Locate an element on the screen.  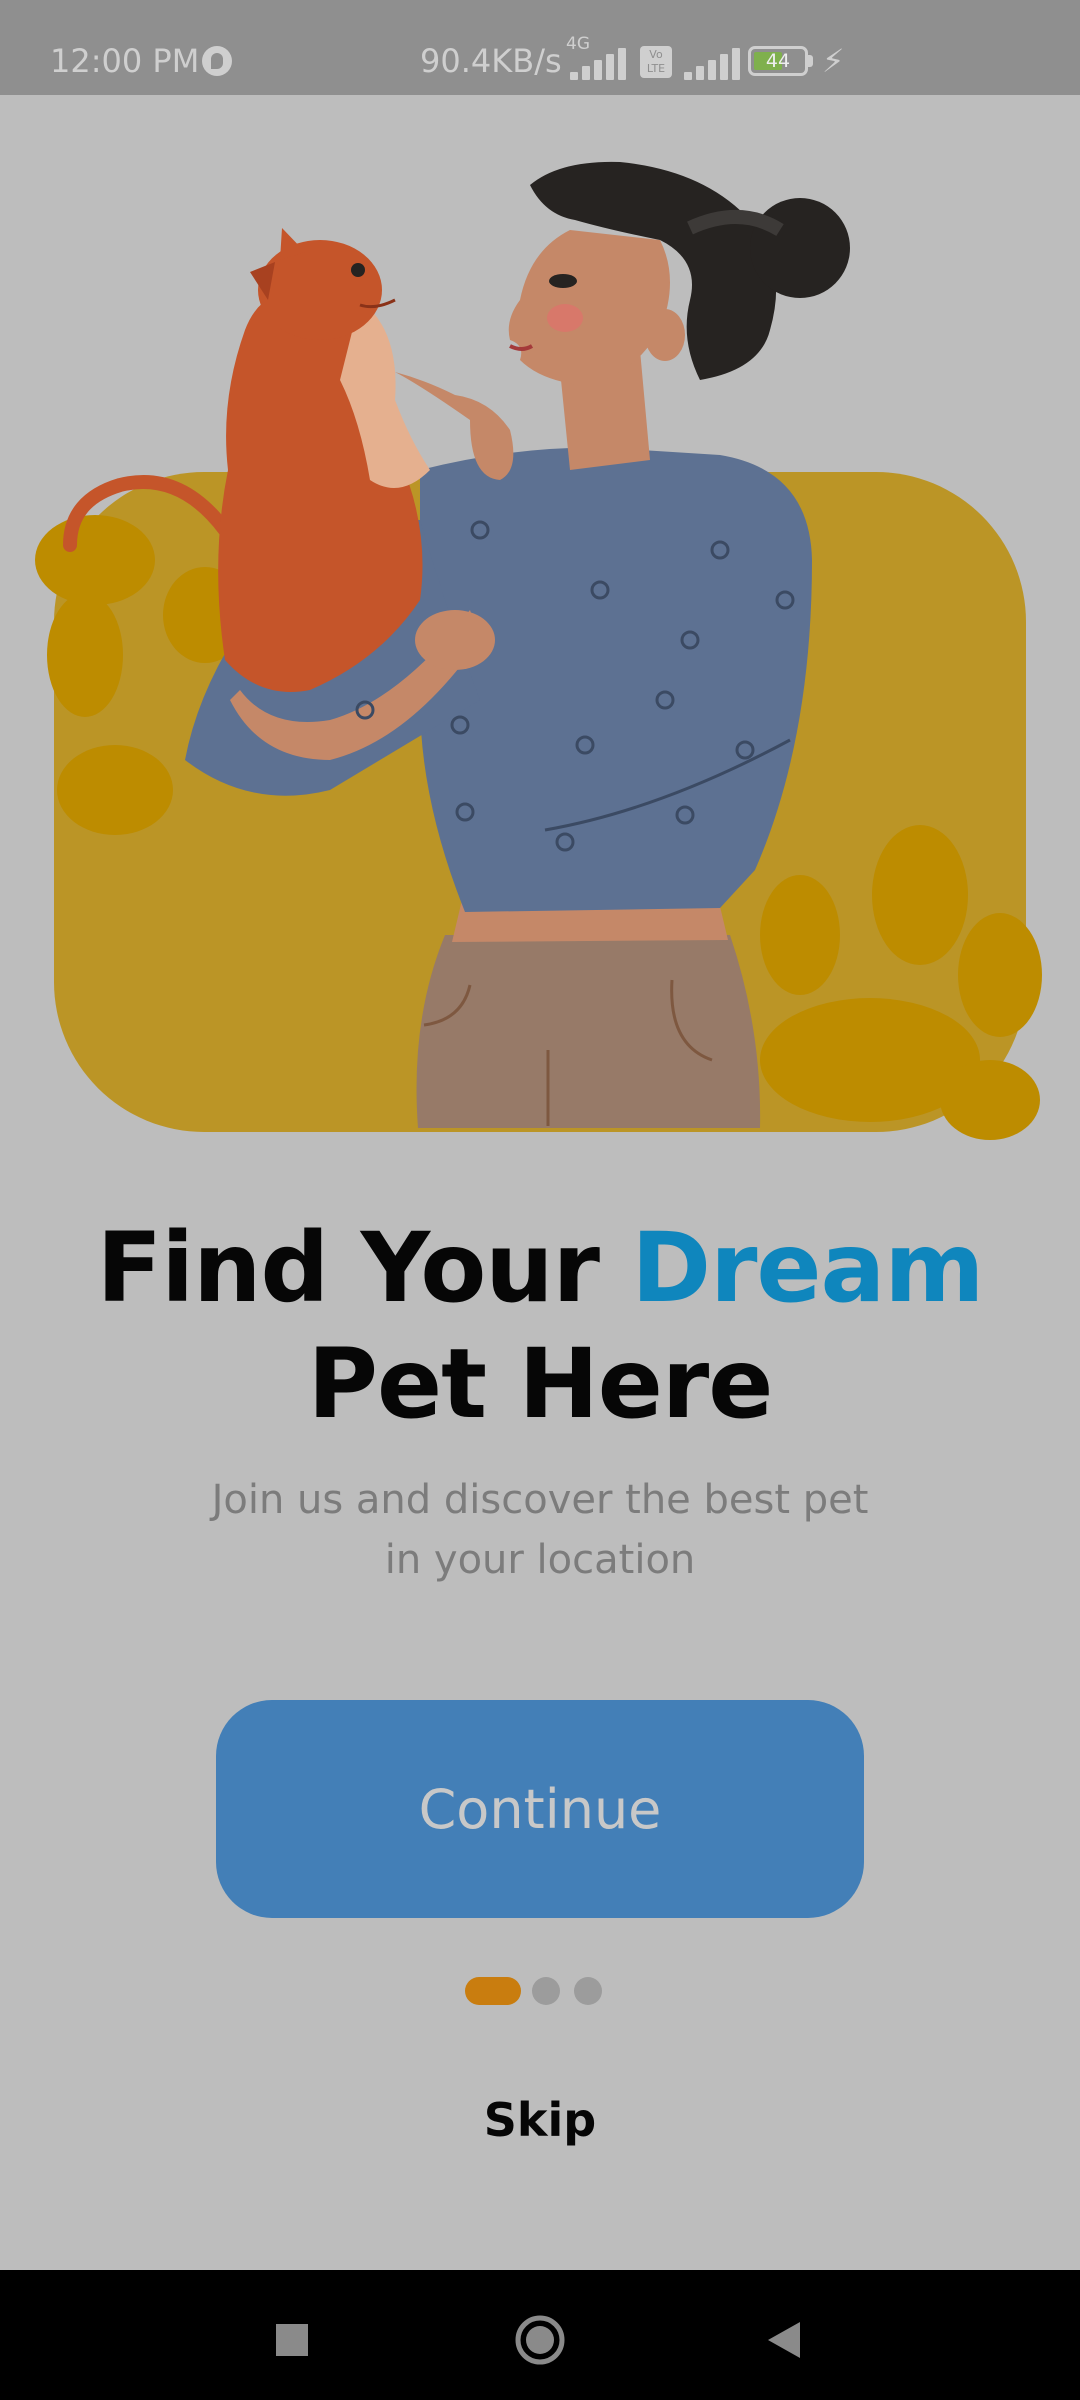
continue-button: Continue is located at coordinates (540, 1809).